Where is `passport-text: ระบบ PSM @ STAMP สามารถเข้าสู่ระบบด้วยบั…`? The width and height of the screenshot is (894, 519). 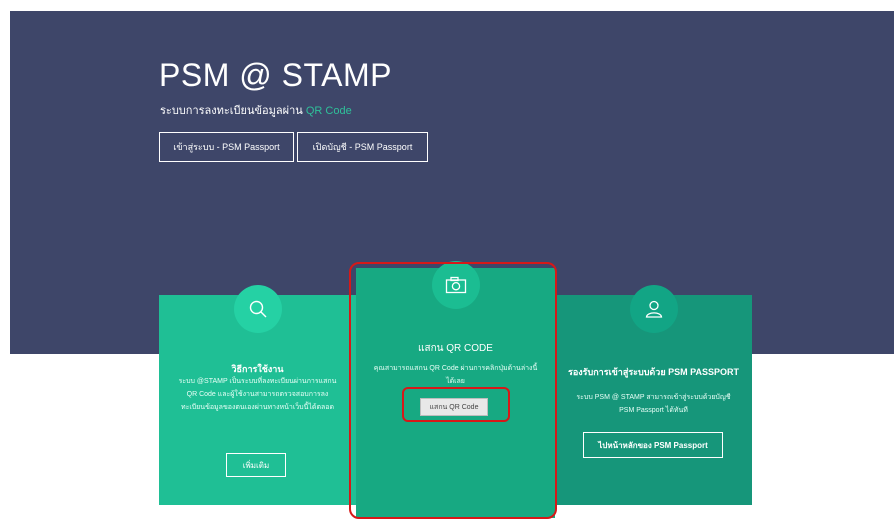 passport-text: ระบบ PSM @ STAMP สามารถเข้าสู่ระบบด้วยบั… is located at coordinates (653, 404).